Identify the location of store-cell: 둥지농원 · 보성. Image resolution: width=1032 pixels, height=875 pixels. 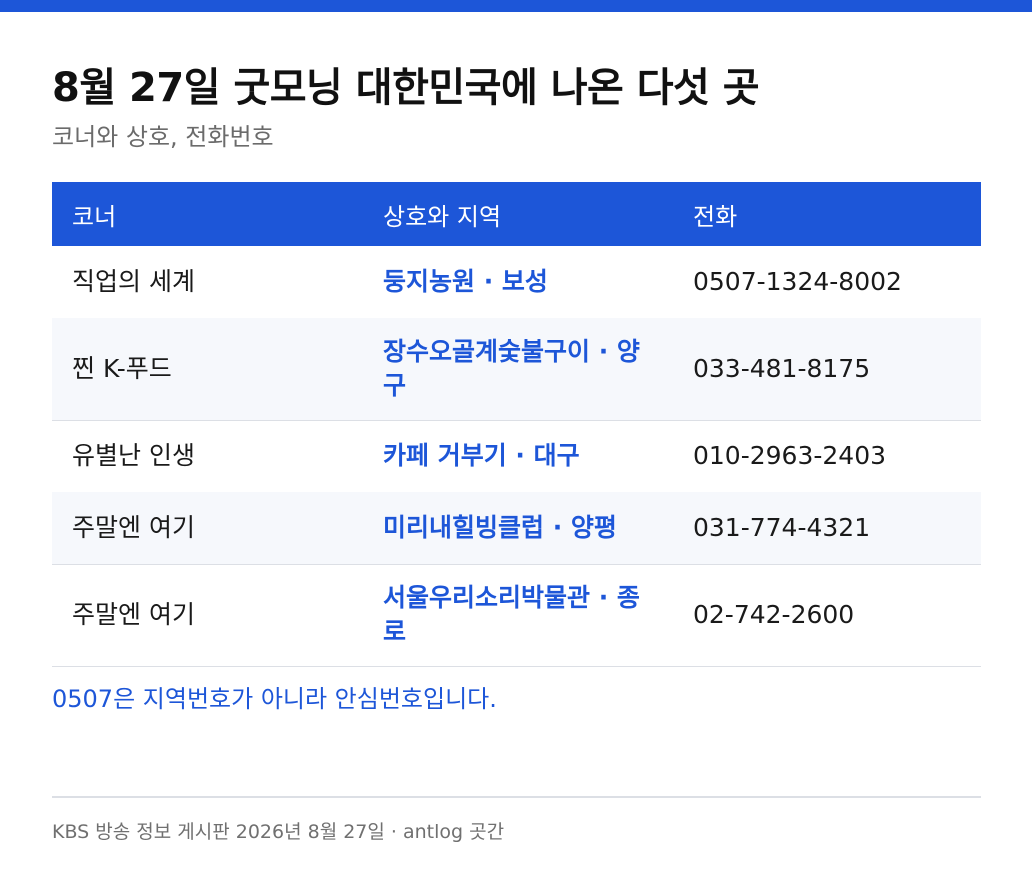
(518, 282).